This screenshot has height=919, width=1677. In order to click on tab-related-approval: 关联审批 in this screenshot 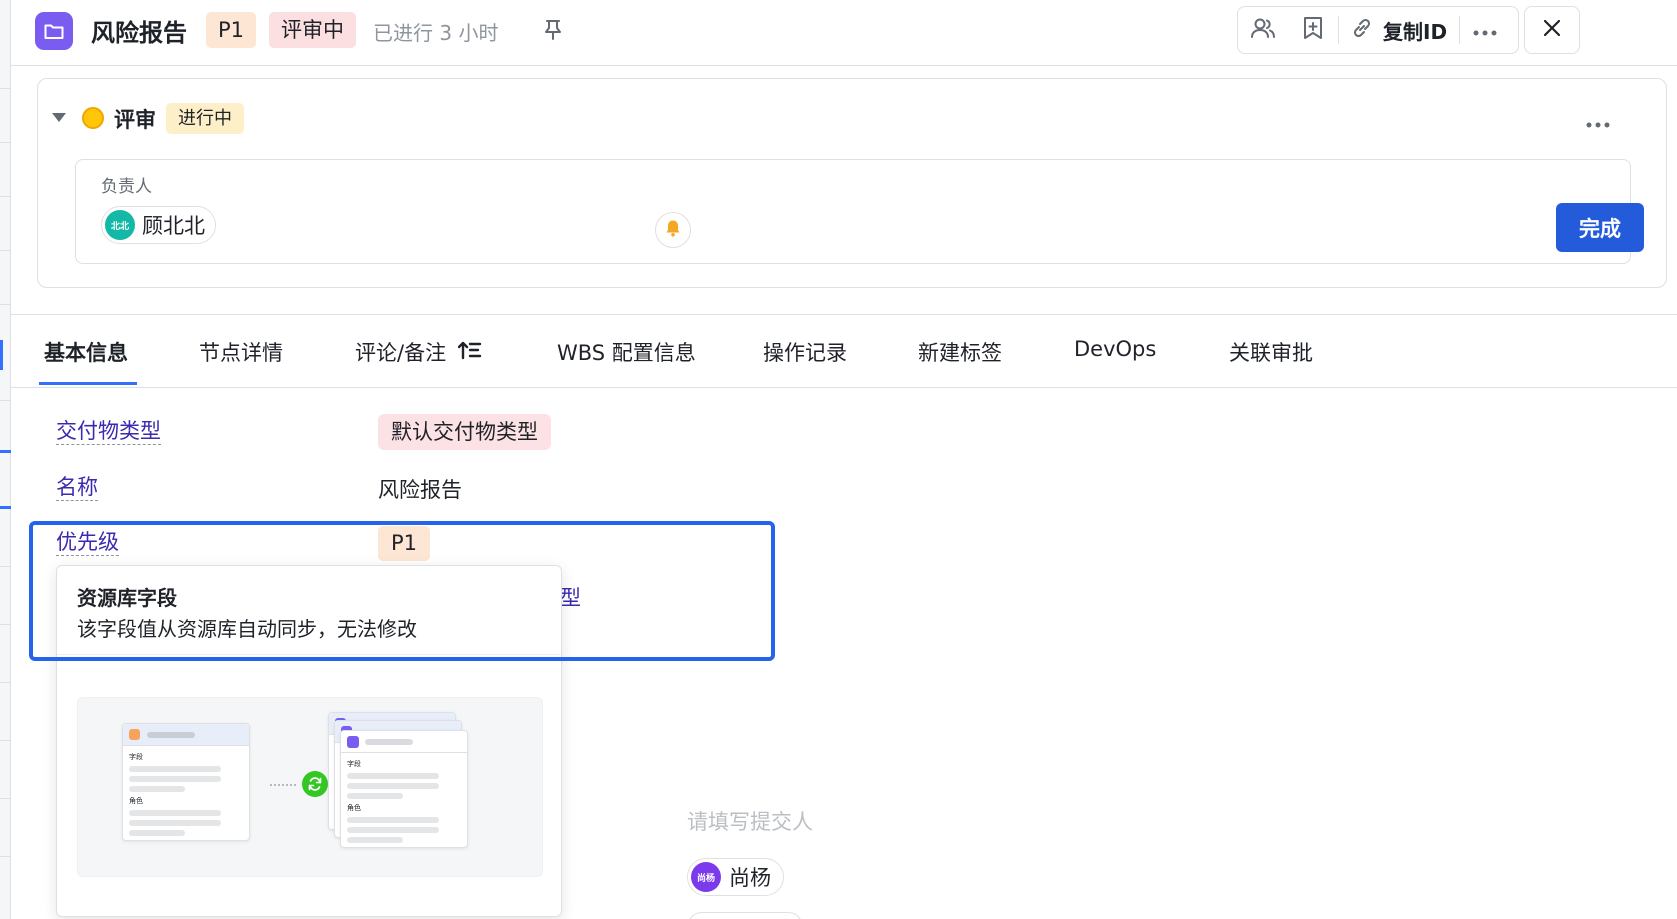, I will do `click(1271, 352)`.